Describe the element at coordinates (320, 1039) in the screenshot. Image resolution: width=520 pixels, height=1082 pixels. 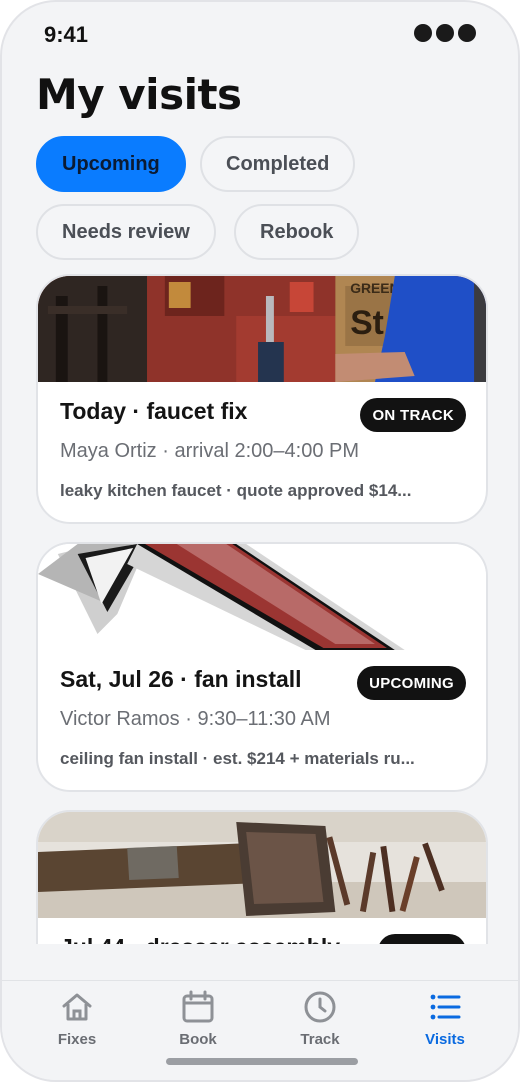
I see `tab-label: Track` at that location.